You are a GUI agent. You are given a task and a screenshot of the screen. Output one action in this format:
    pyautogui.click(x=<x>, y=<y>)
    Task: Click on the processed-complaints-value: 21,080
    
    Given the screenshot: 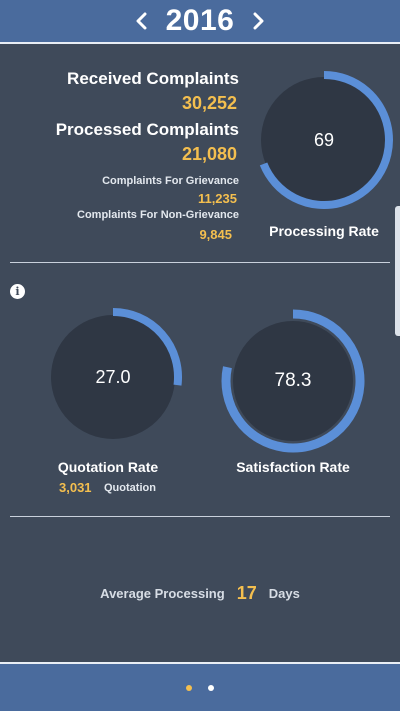 What is the action you would take?
    pyautogui.click(x=209, y=154)
    